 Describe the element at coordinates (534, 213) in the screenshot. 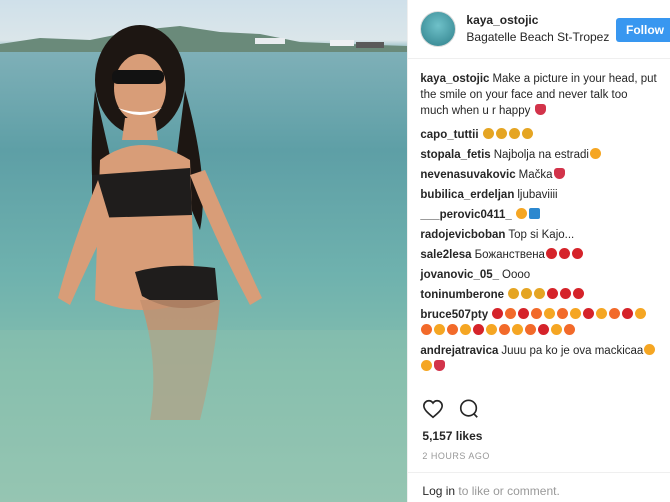

I see `blue-emoji-icon` at that location.